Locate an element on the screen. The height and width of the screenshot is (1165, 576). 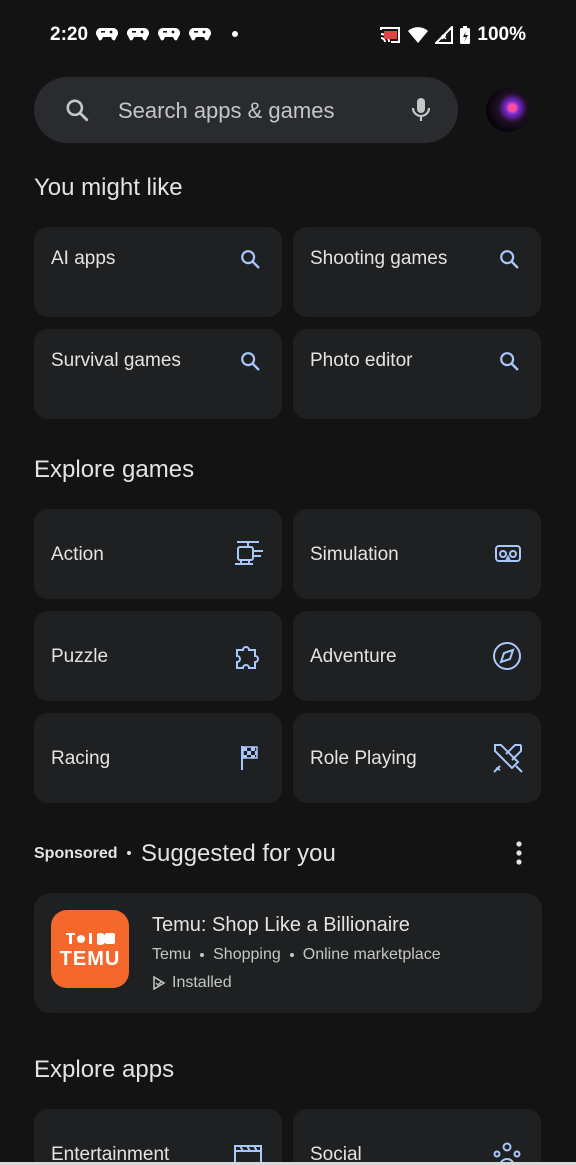
installed-icon is located at coordinates (159, 983).